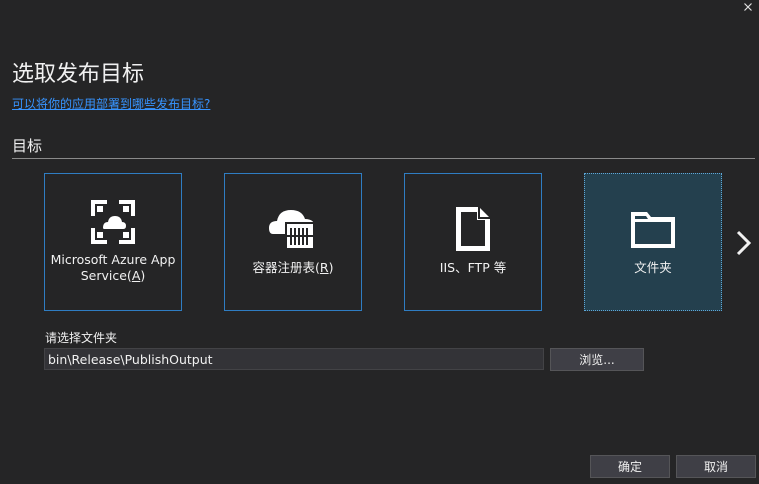 Image resolution: width=759 pixels, height=484 pixels. I want to click on document-icon, so click(473, 229).